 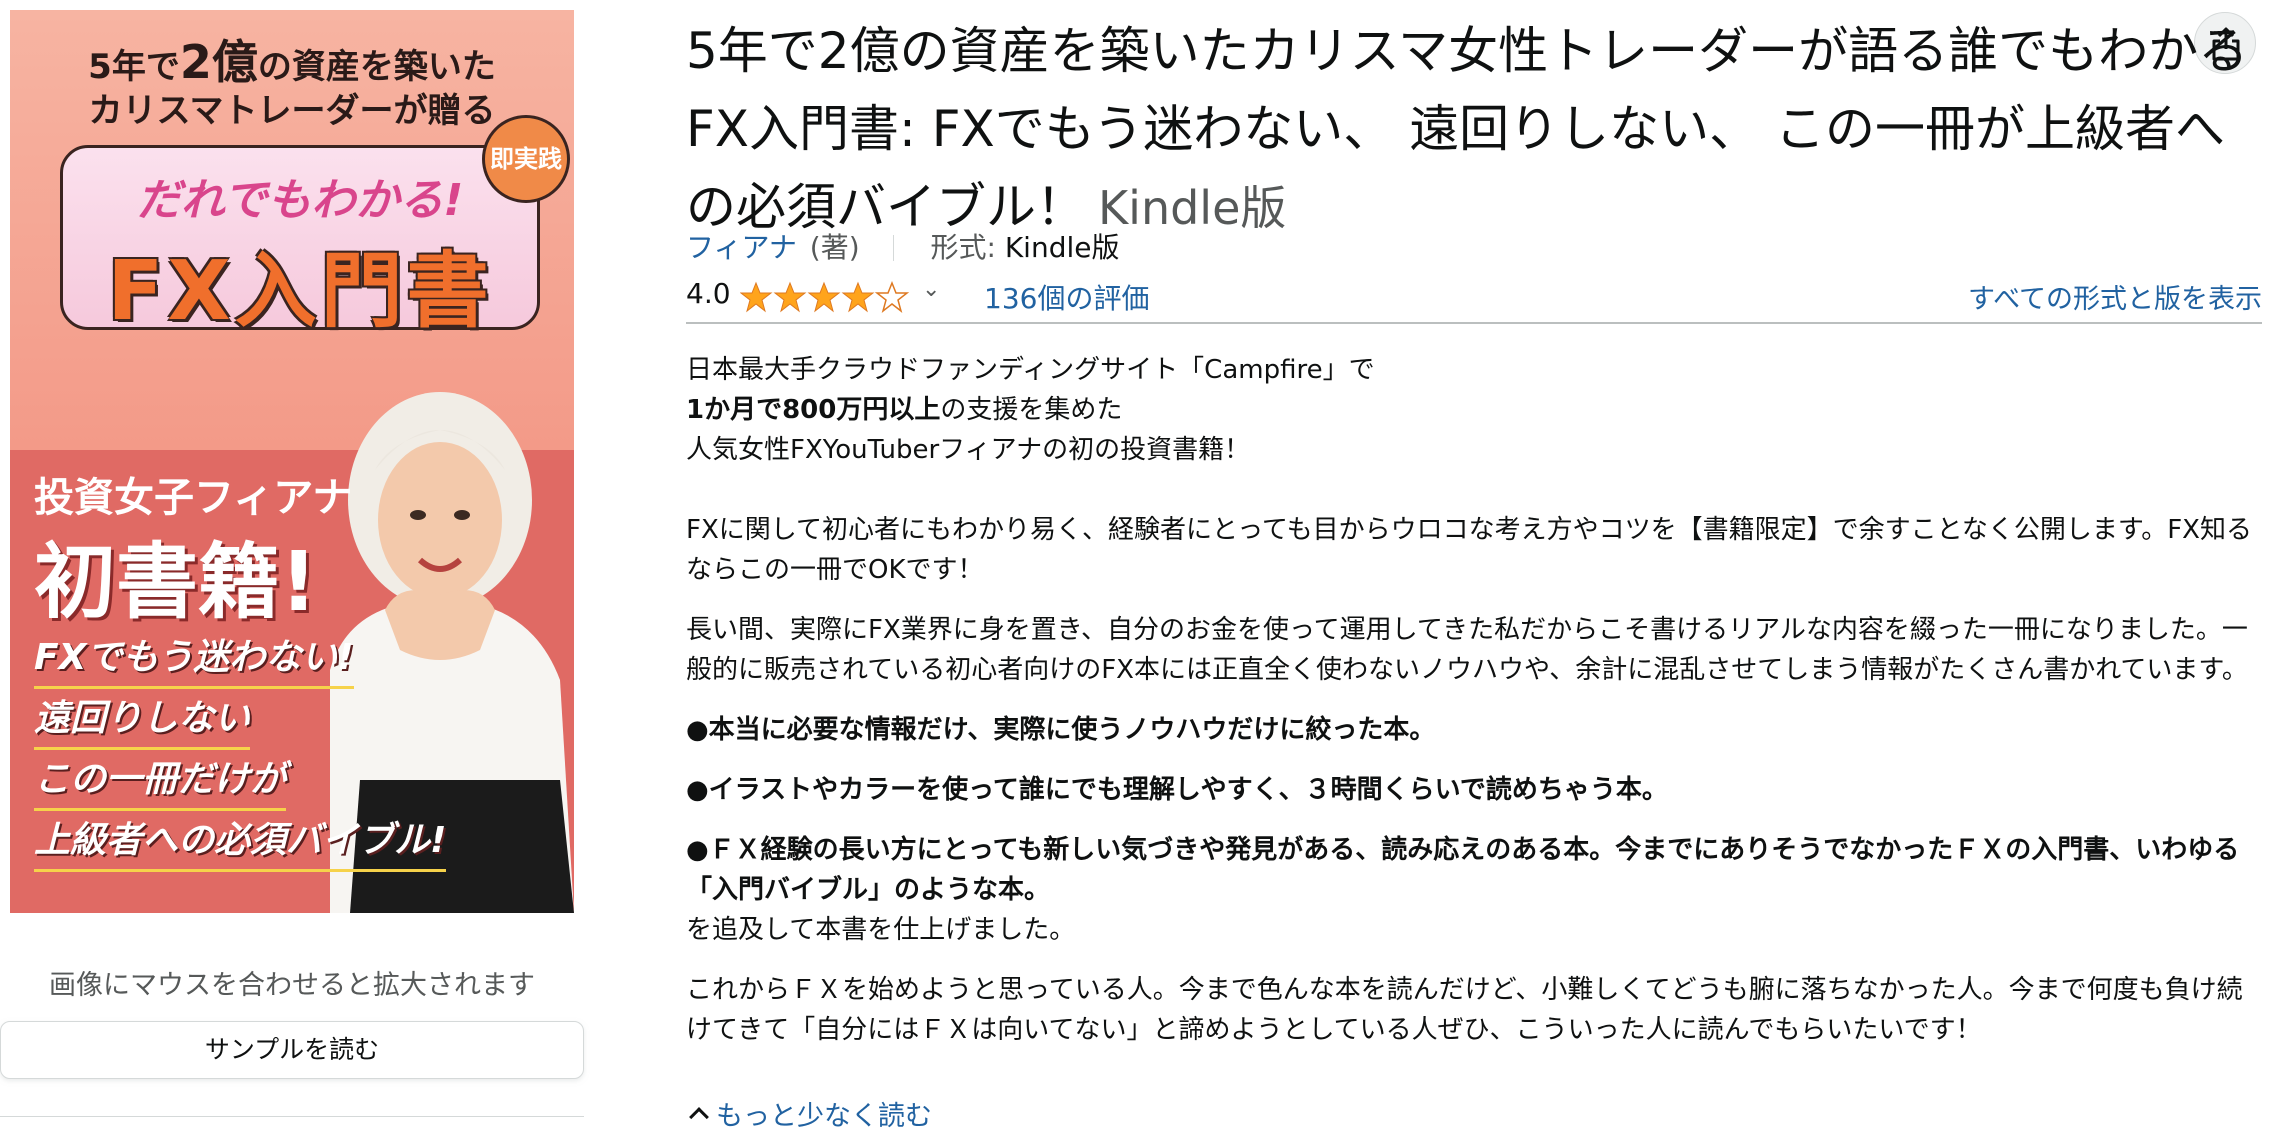 What do you see at coordinates (292, 83) in the screenshot?
I see `cover-tagline: 5年で2億の資産を築いた カリスマトレーダーが贈る` at bounding box center [292, 83].